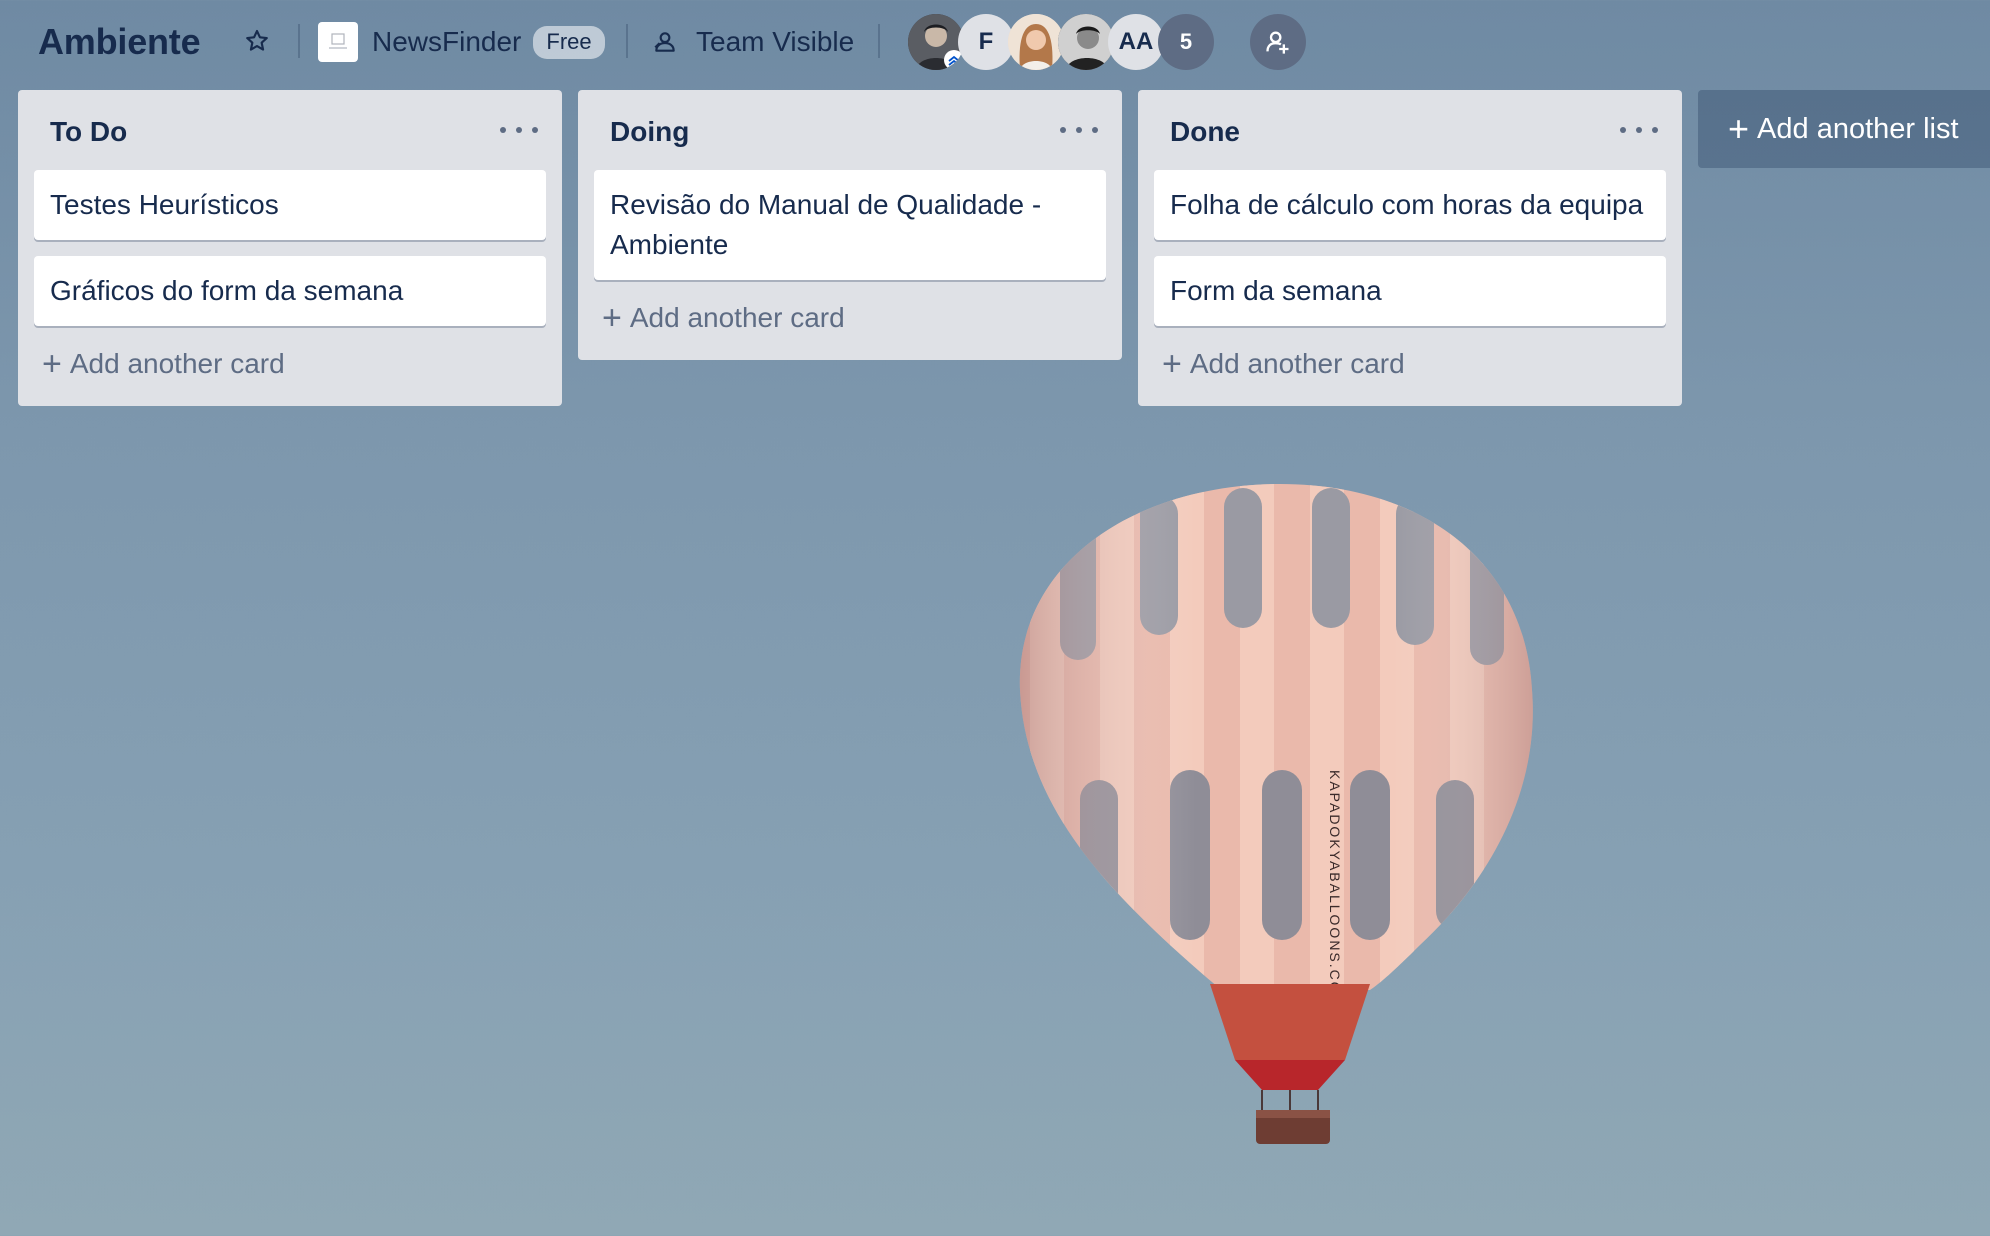  I want to click on add-list-button: + Add another list, so click(1844, 129).